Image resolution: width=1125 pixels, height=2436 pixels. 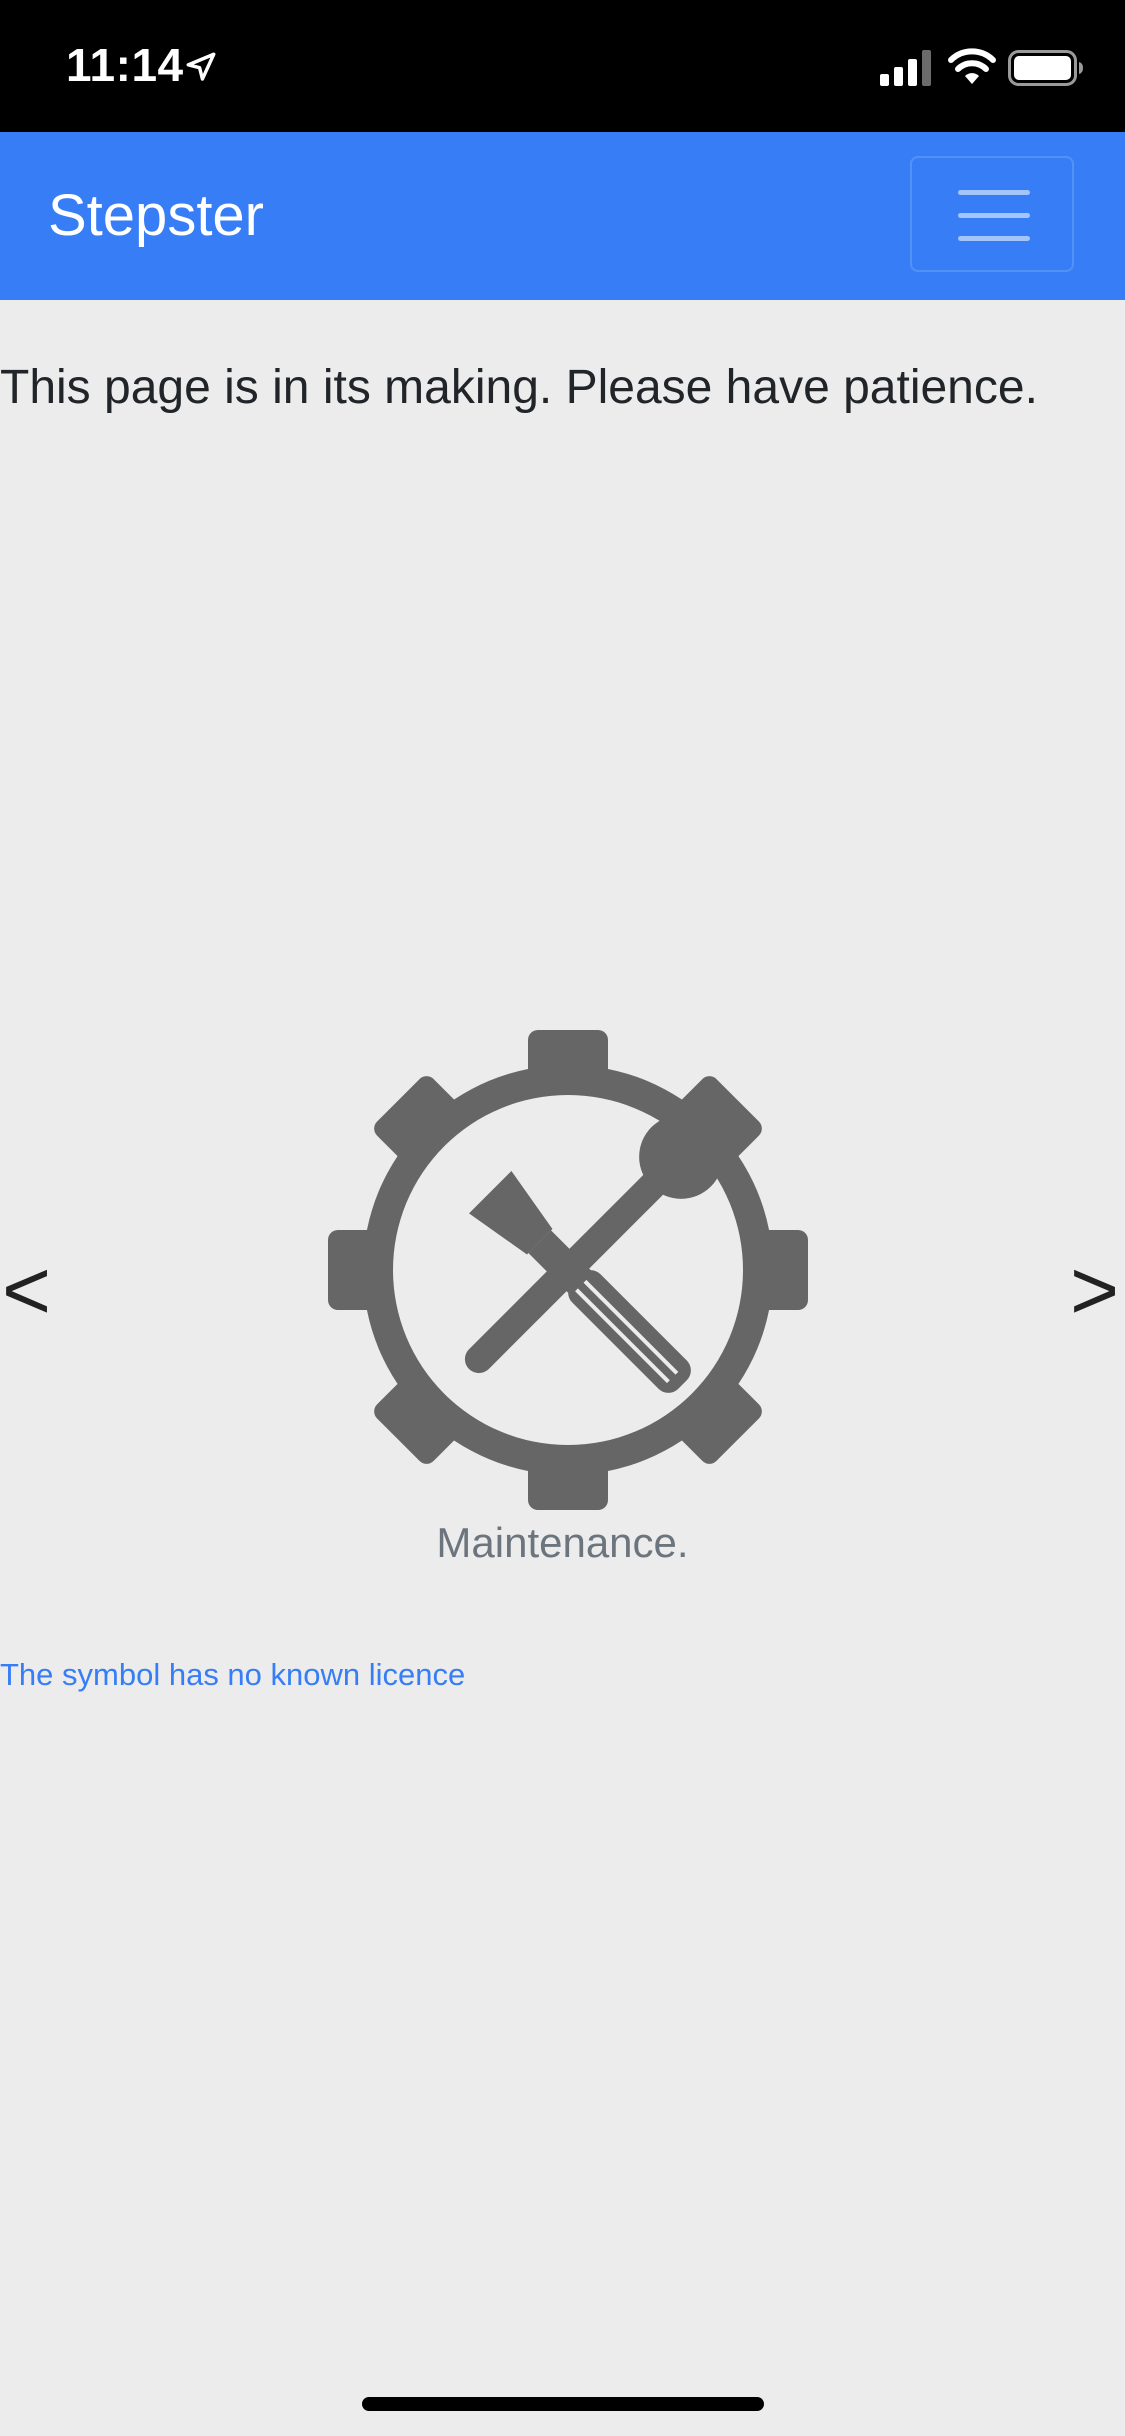 I want to click on location-arrow-icon, so click(x=201, y=66).